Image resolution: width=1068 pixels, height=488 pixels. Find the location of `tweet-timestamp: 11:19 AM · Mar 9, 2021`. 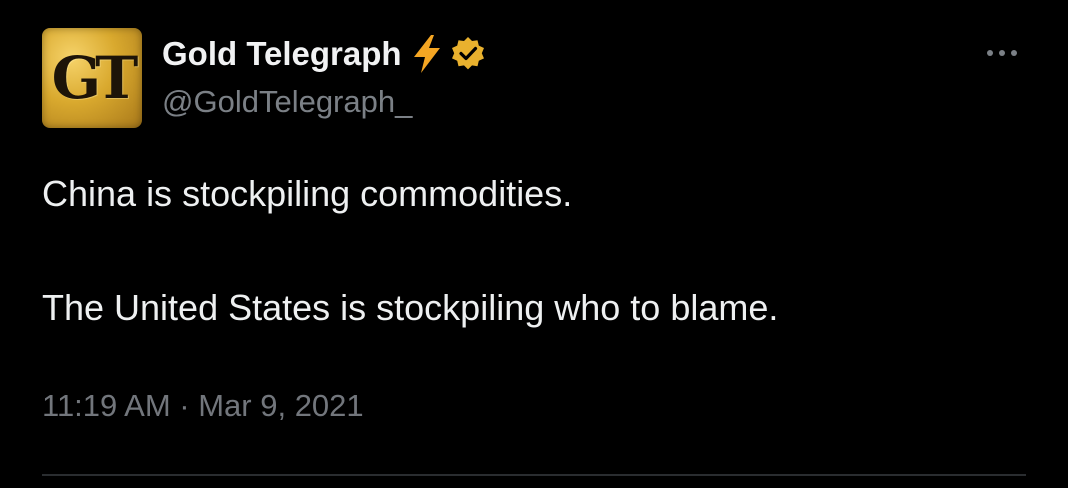

tweet-timestamp: 11:19 AM · Mar 9, 2021 is located at coordinates (203, 406).